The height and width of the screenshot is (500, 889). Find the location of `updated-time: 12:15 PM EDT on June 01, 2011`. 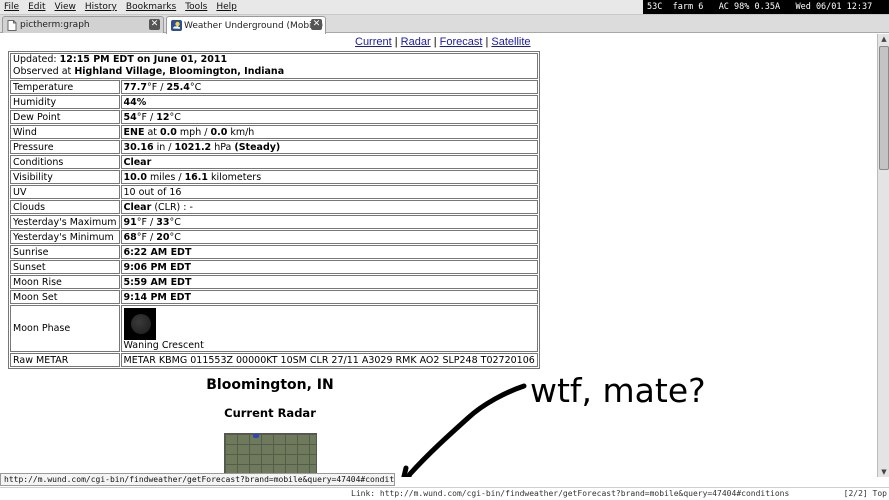

updated-time: 12:15 PM EDT on June 01, 2011 is located at coordinates (143, 59).